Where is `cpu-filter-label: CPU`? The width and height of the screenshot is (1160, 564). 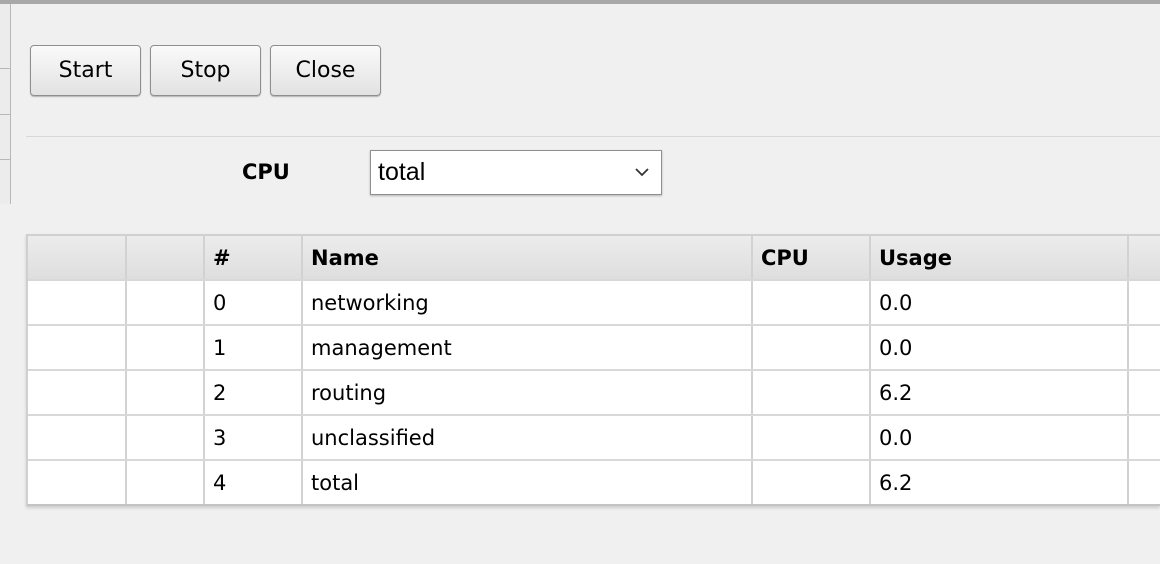 cpu-filter-label: CPU is located at coordinates (266, 172).